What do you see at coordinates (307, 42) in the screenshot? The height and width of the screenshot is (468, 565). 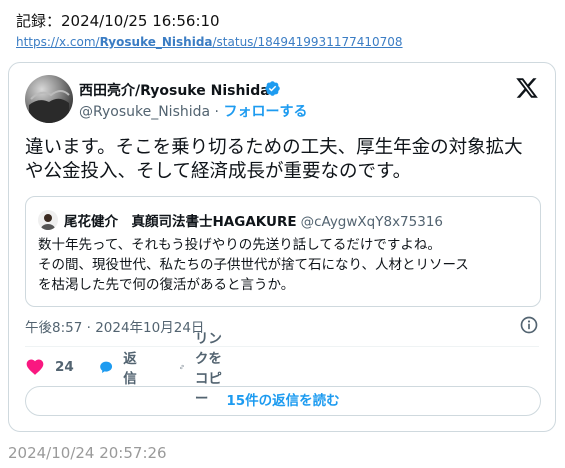 I see `url-suffix: /status/1849419931177410708` at bounding box center [307, 42].